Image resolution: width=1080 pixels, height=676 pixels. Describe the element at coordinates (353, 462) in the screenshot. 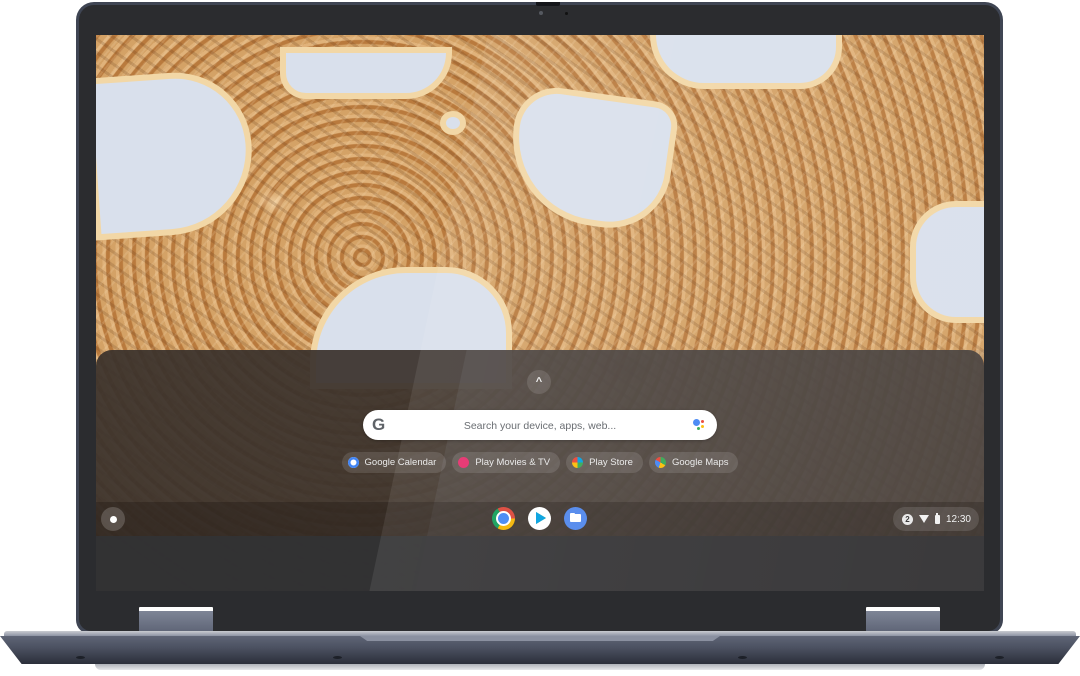

I see `google-calendar-icon` at that location.